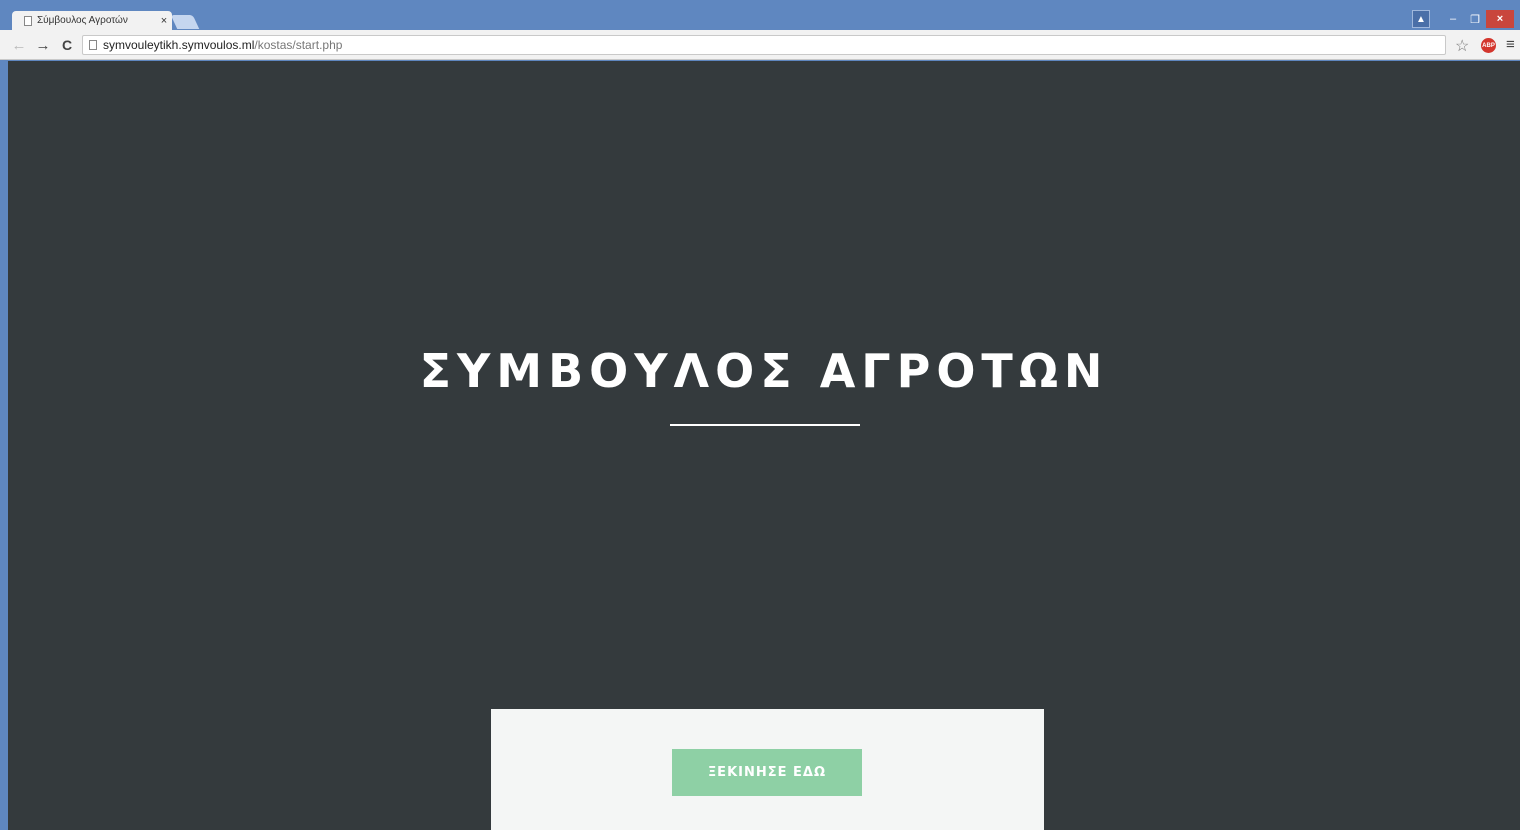  Describe the element at coordinates (164, 21) in the screenshot. I see `tab-close-icon: ×` at that location.